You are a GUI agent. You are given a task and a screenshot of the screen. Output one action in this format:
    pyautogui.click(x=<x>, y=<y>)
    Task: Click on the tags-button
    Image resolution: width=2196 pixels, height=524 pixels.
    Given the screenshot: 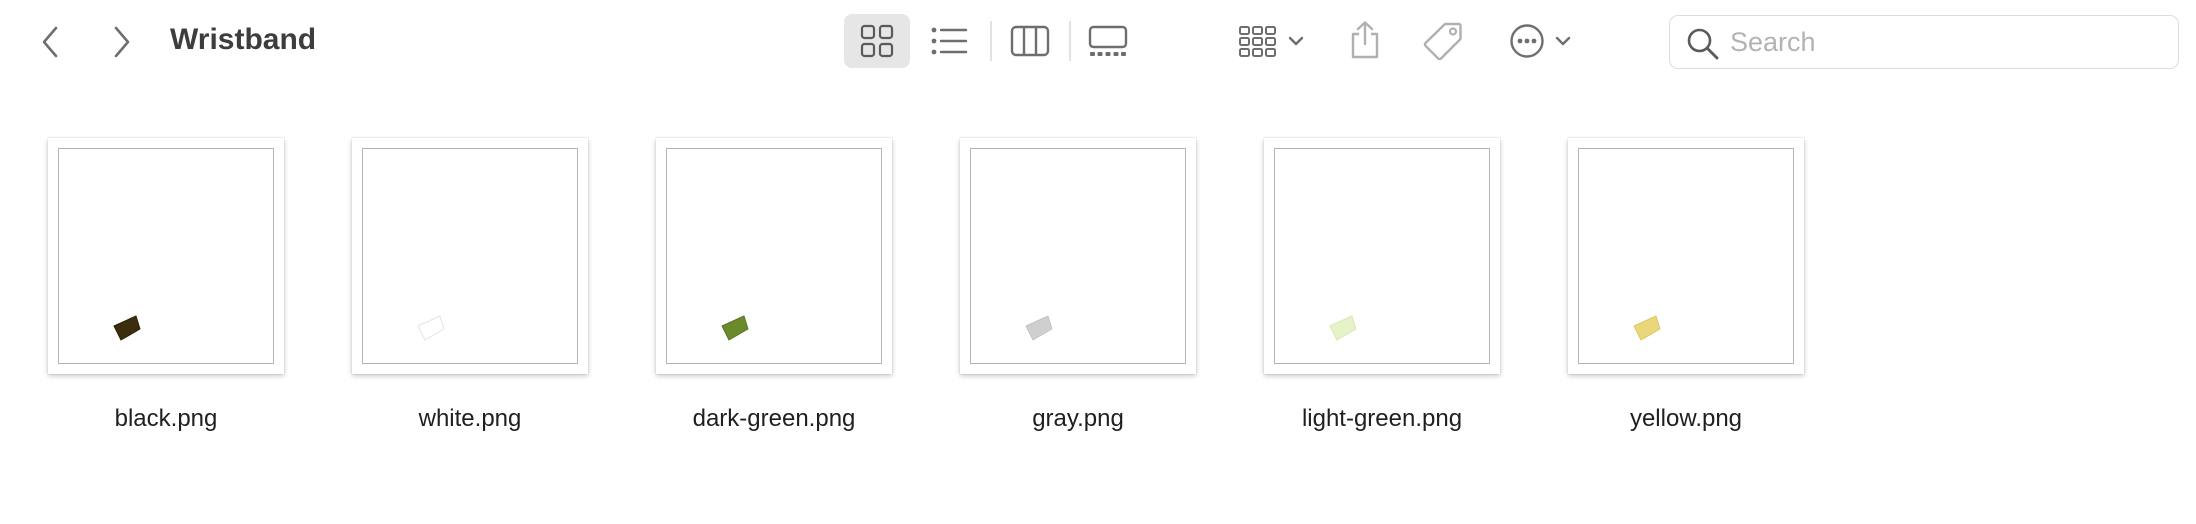 What is the action you would take?
    pyautogui.click(x=1443, y=41)
    